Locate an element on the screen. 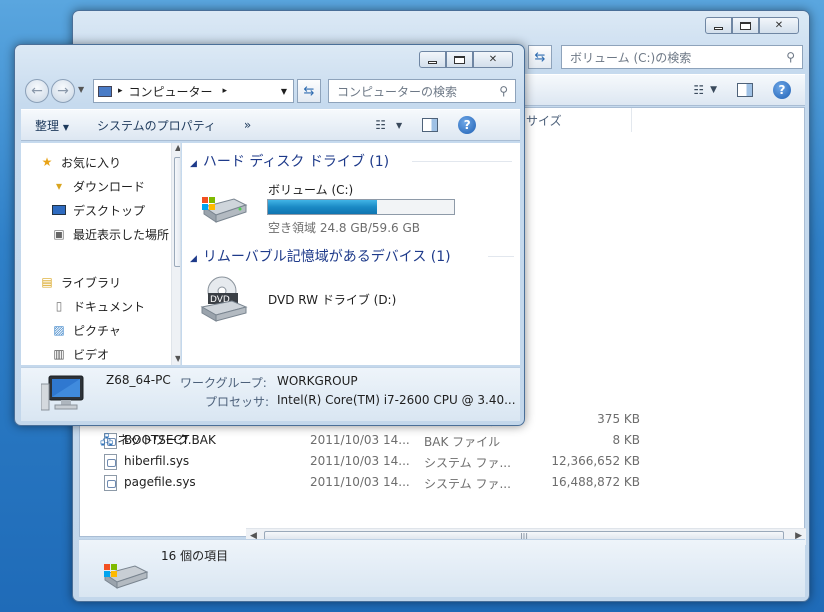  breadcrumb-computer: コンピューター is located at coordinates (171, 91).